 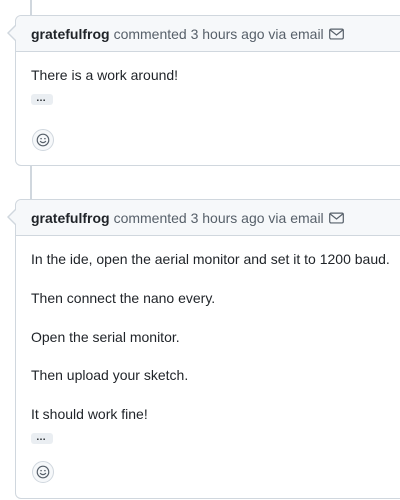 I want to click on timeline-line-middle, so click(x=31, y=182).